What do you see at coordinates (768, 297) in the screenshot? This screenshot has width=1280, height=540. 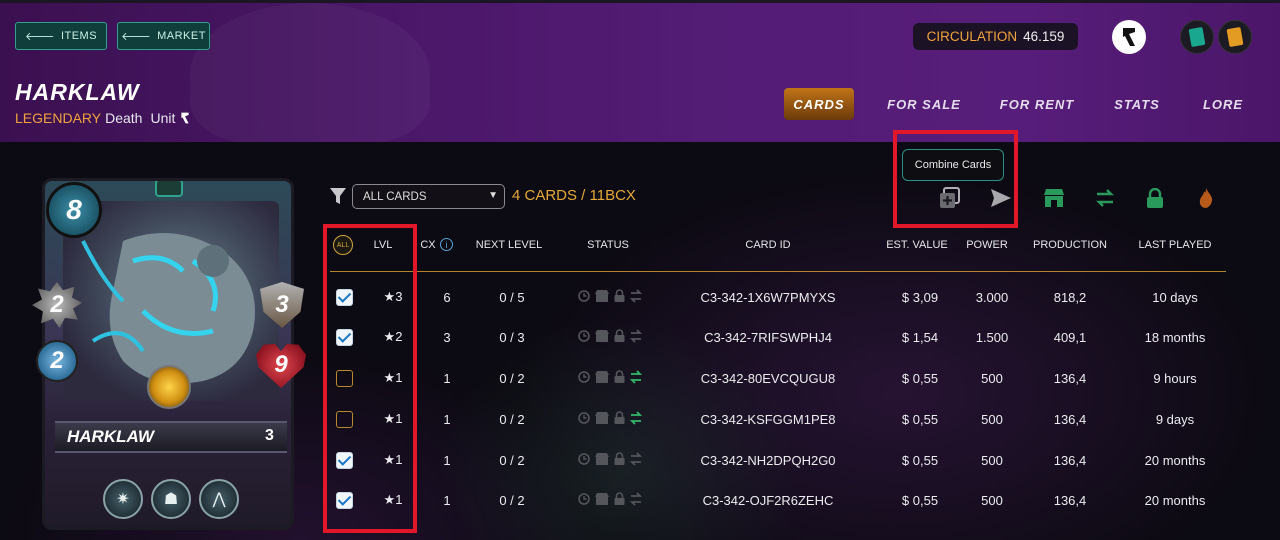 I see `cell-card-id: C3-342-1X6W7PMYXS` at bounding box center [768, 297].